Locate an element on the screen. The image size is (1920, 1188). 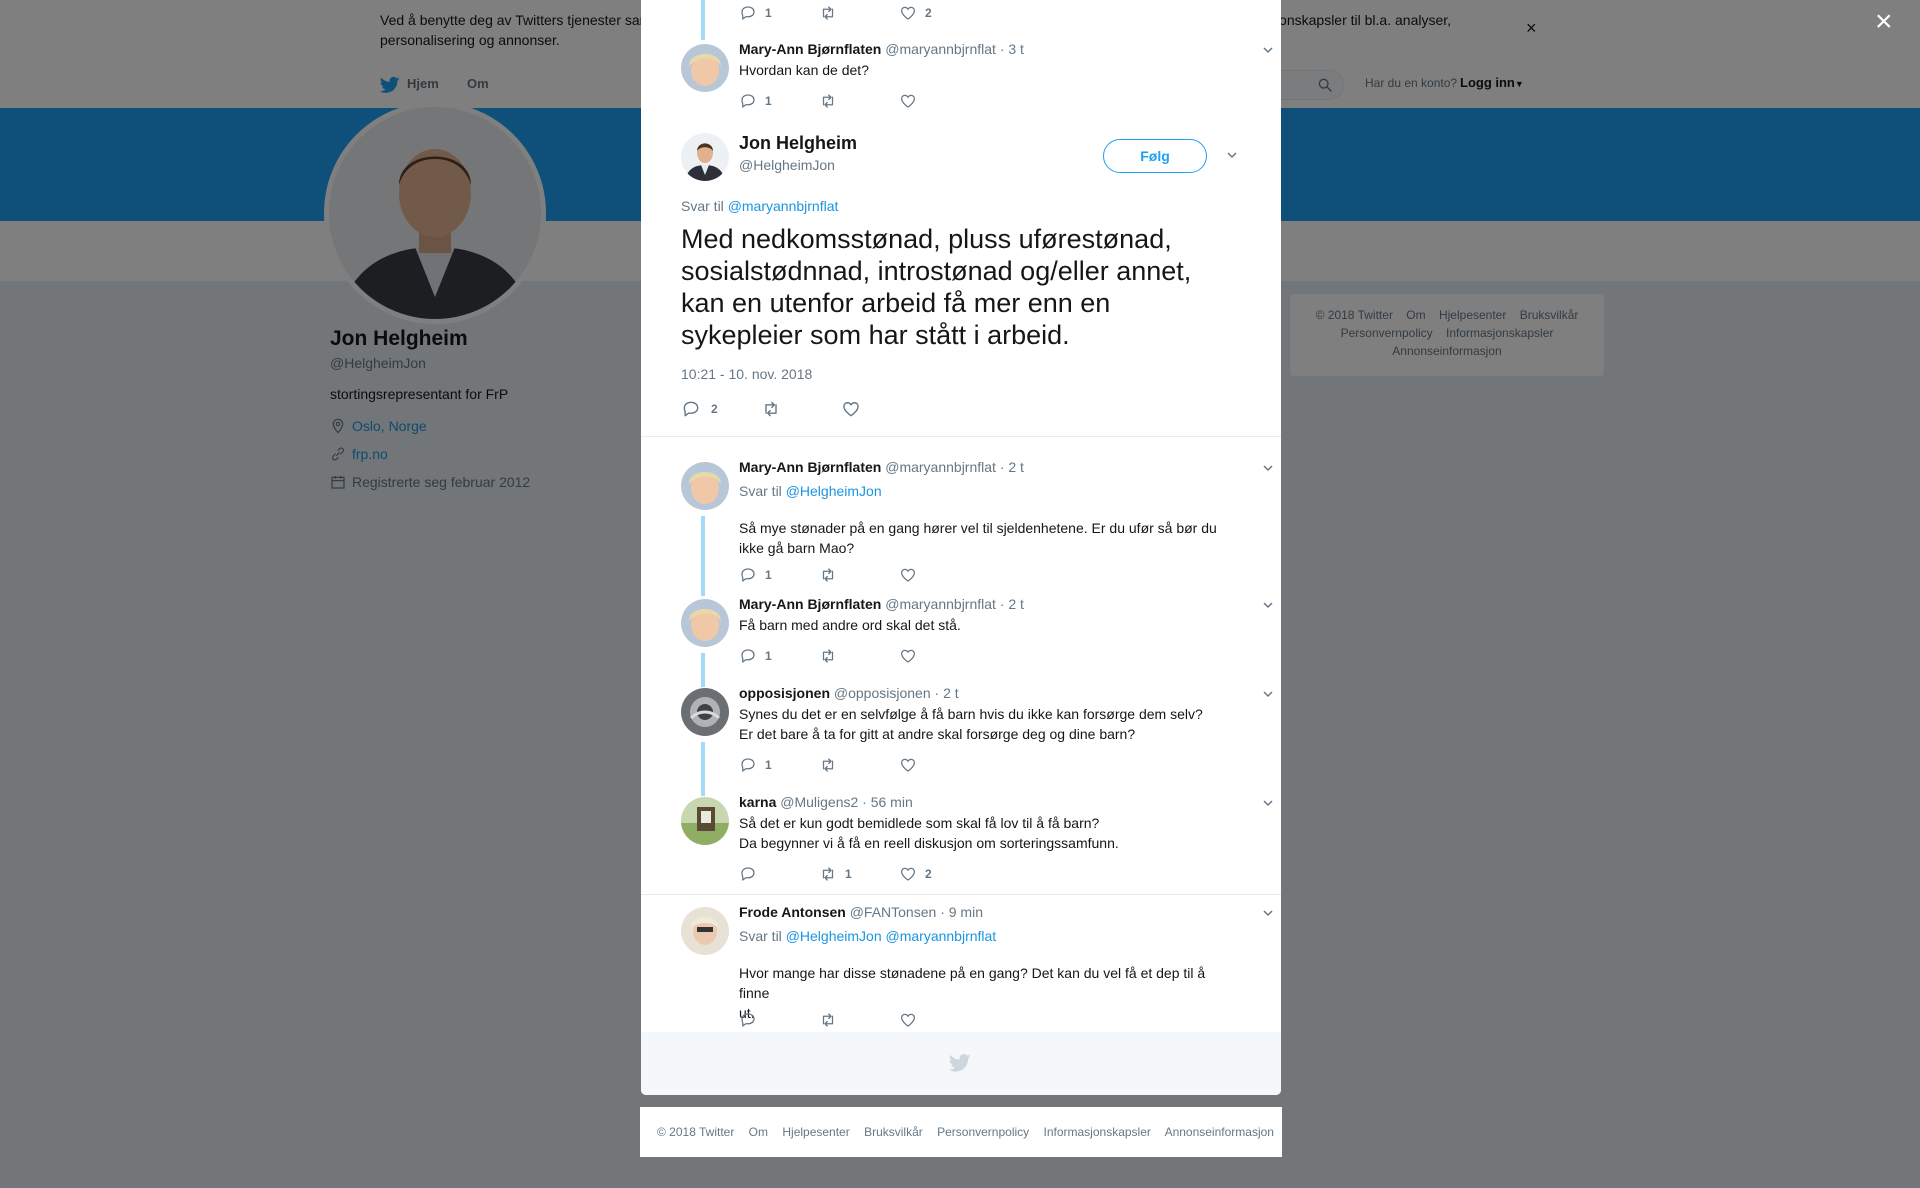
tweet-author-handle: @opposisjonen is located at coordinates (882, 693).